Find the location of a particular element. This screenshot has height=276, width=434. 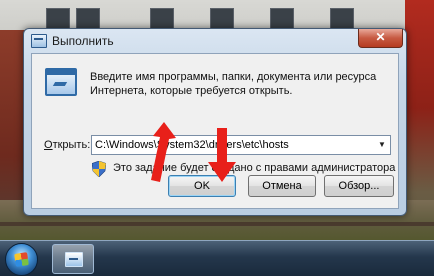

close-button: ✕ is located at coordinates (380, 38).